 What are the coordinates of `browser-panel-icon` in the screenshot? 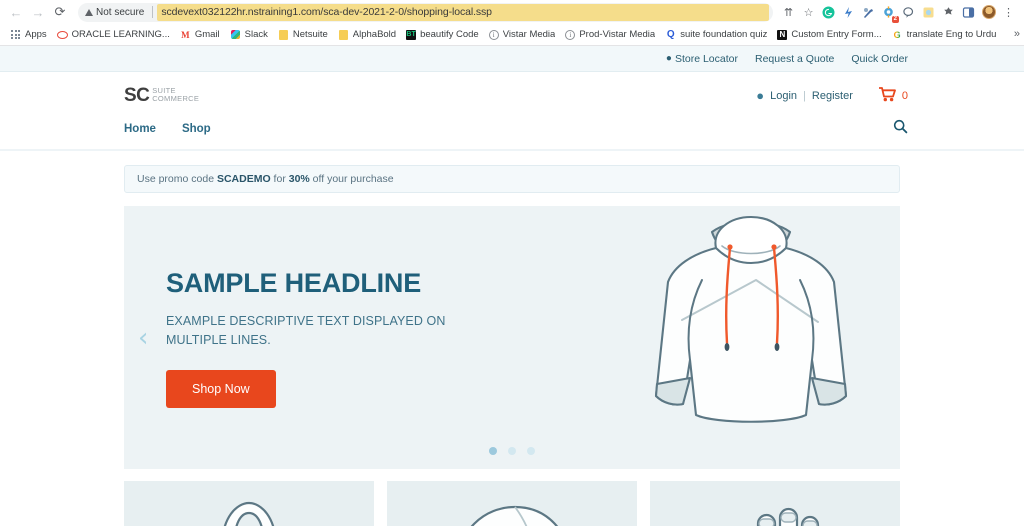 It's located at (968, 12).